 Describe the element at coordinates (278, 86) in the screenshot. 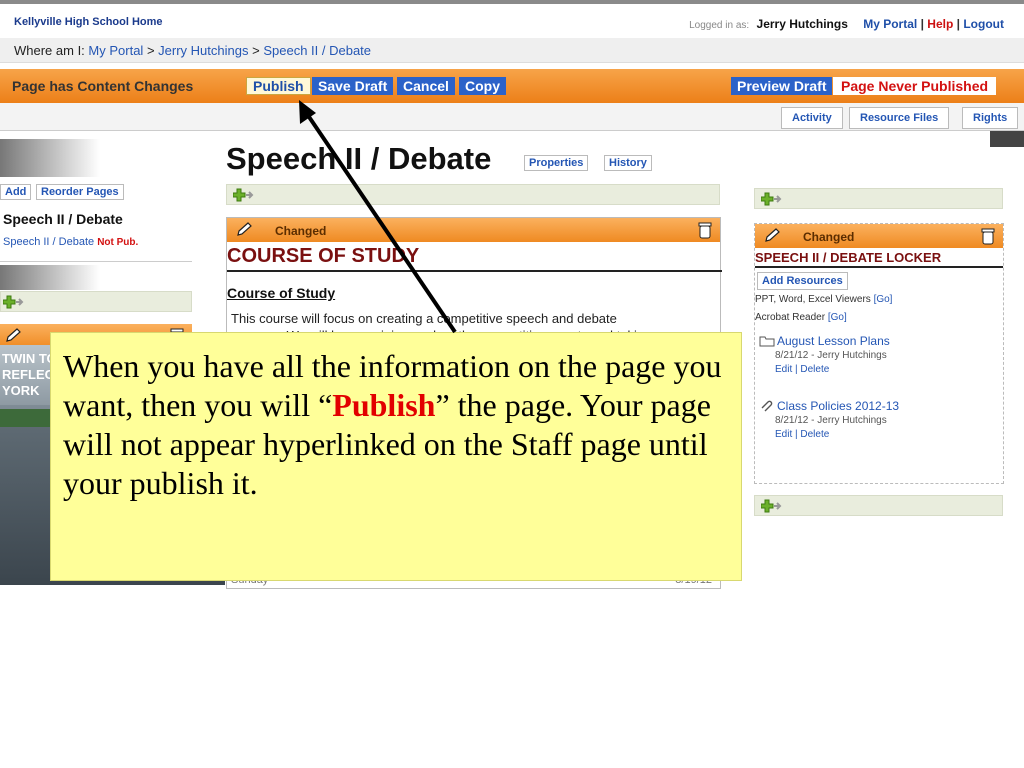

I see `publish-button: Publish` at that location.